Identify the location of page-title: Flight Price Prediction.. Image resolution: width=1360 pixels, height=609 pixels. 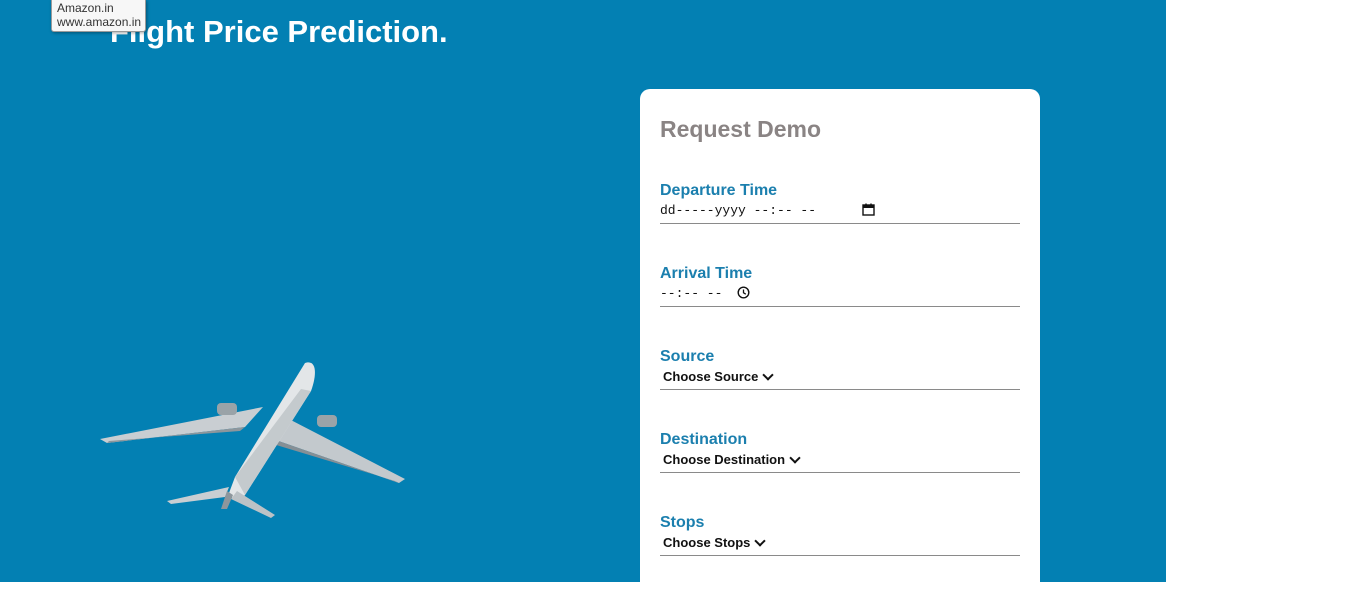
(279, 31).